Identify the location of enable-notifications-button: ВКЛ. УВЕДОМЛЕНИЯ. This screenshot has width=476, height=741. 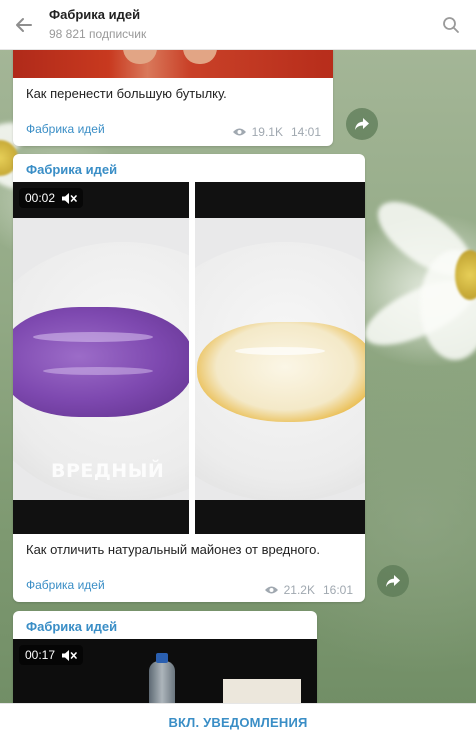
(237, 722).